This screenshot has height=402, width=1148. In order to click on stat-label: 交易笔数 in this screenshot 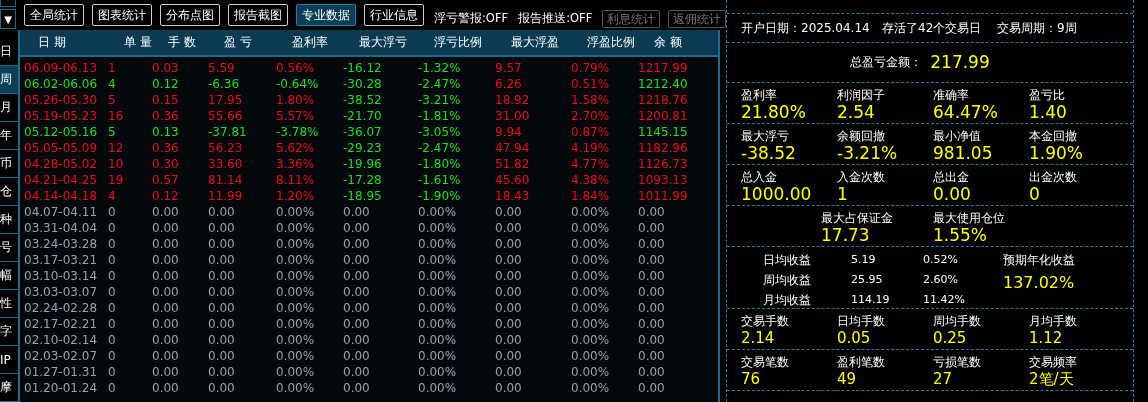, I will do `click(765, 361)`.